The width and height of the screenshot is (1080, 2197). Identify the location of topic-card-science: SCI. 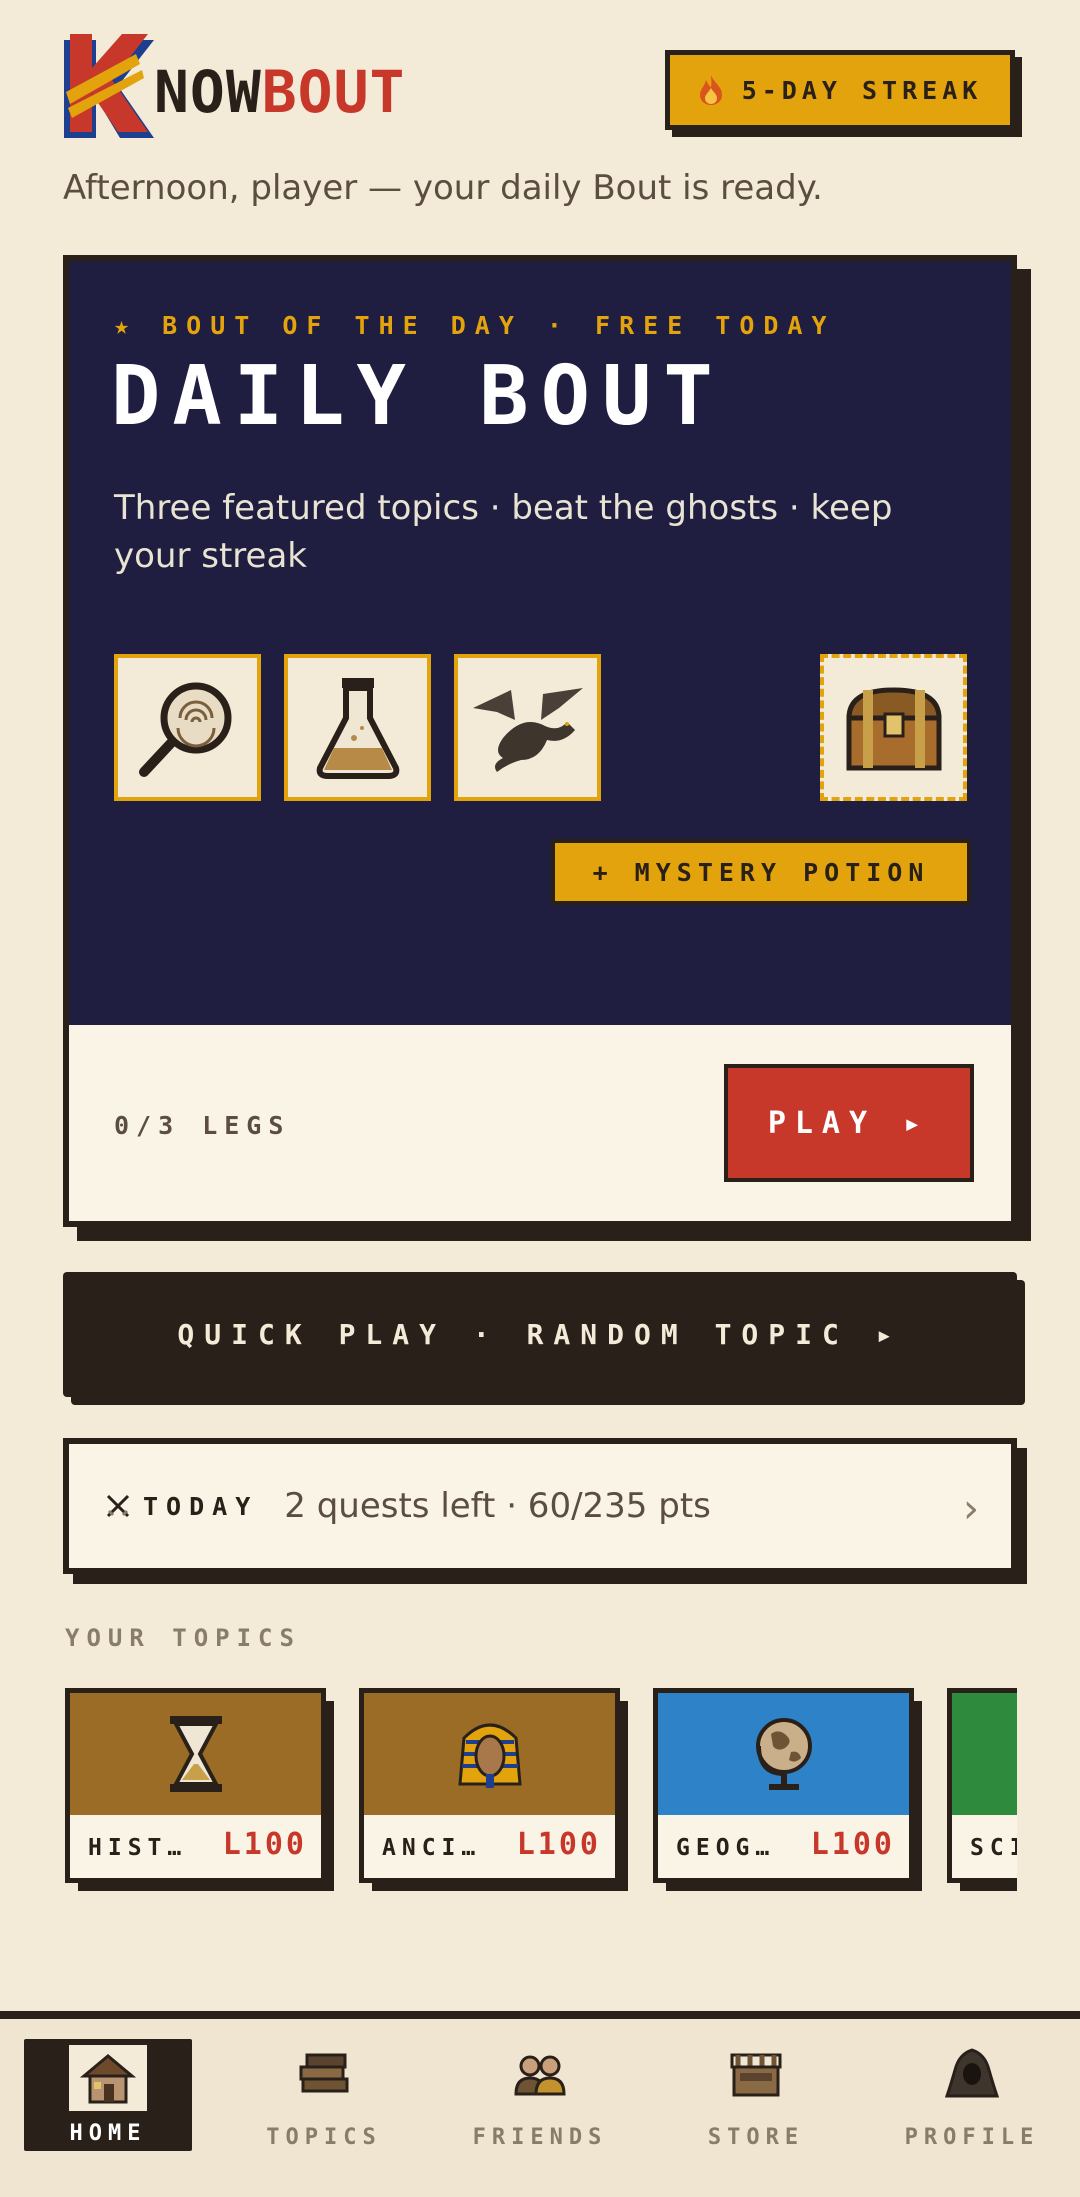
(982, 1789).